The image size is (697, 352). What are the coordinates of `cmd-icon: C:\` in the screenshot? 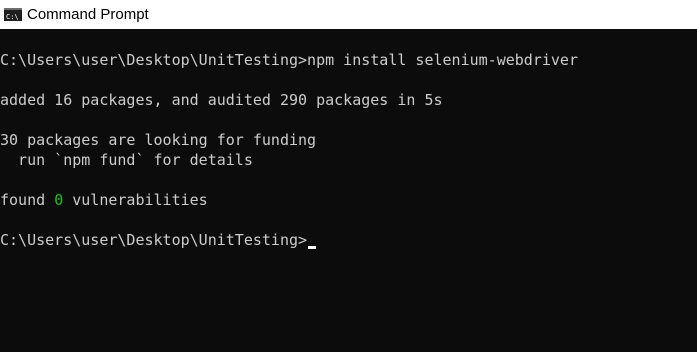 It's located at (13, 14).